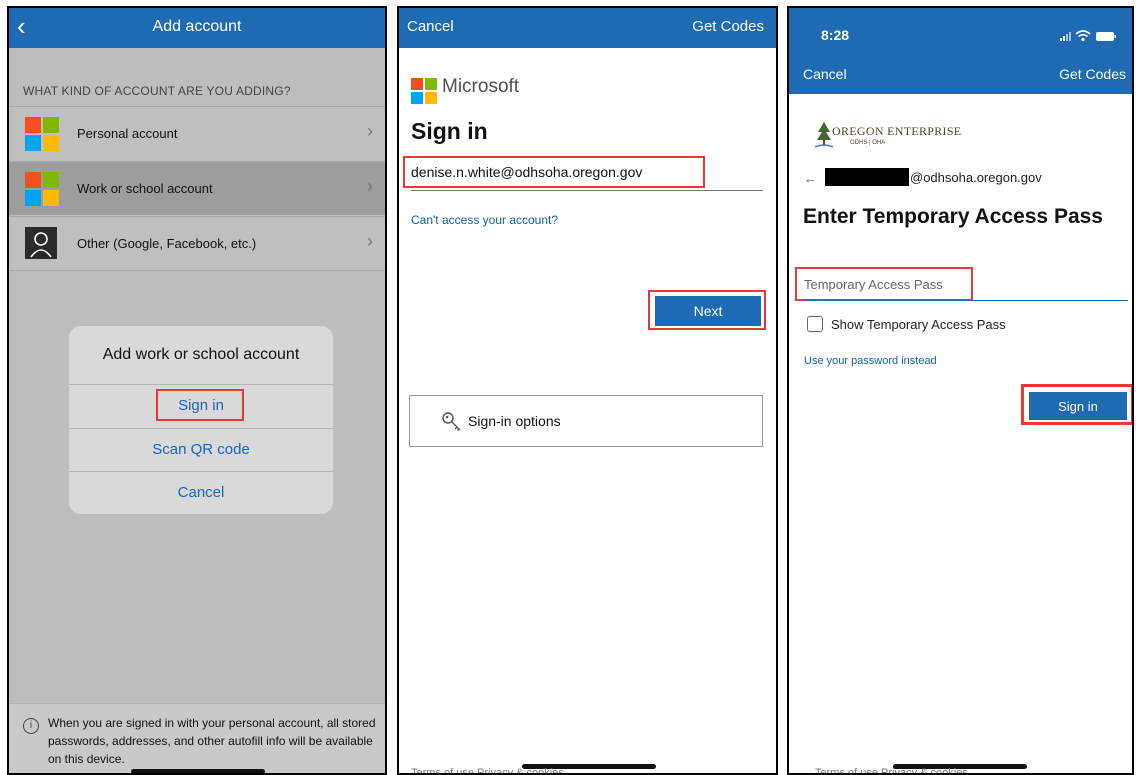 This screenshot has width=1136, height=775. I want to click on signal-icon, so click(1065, 36).